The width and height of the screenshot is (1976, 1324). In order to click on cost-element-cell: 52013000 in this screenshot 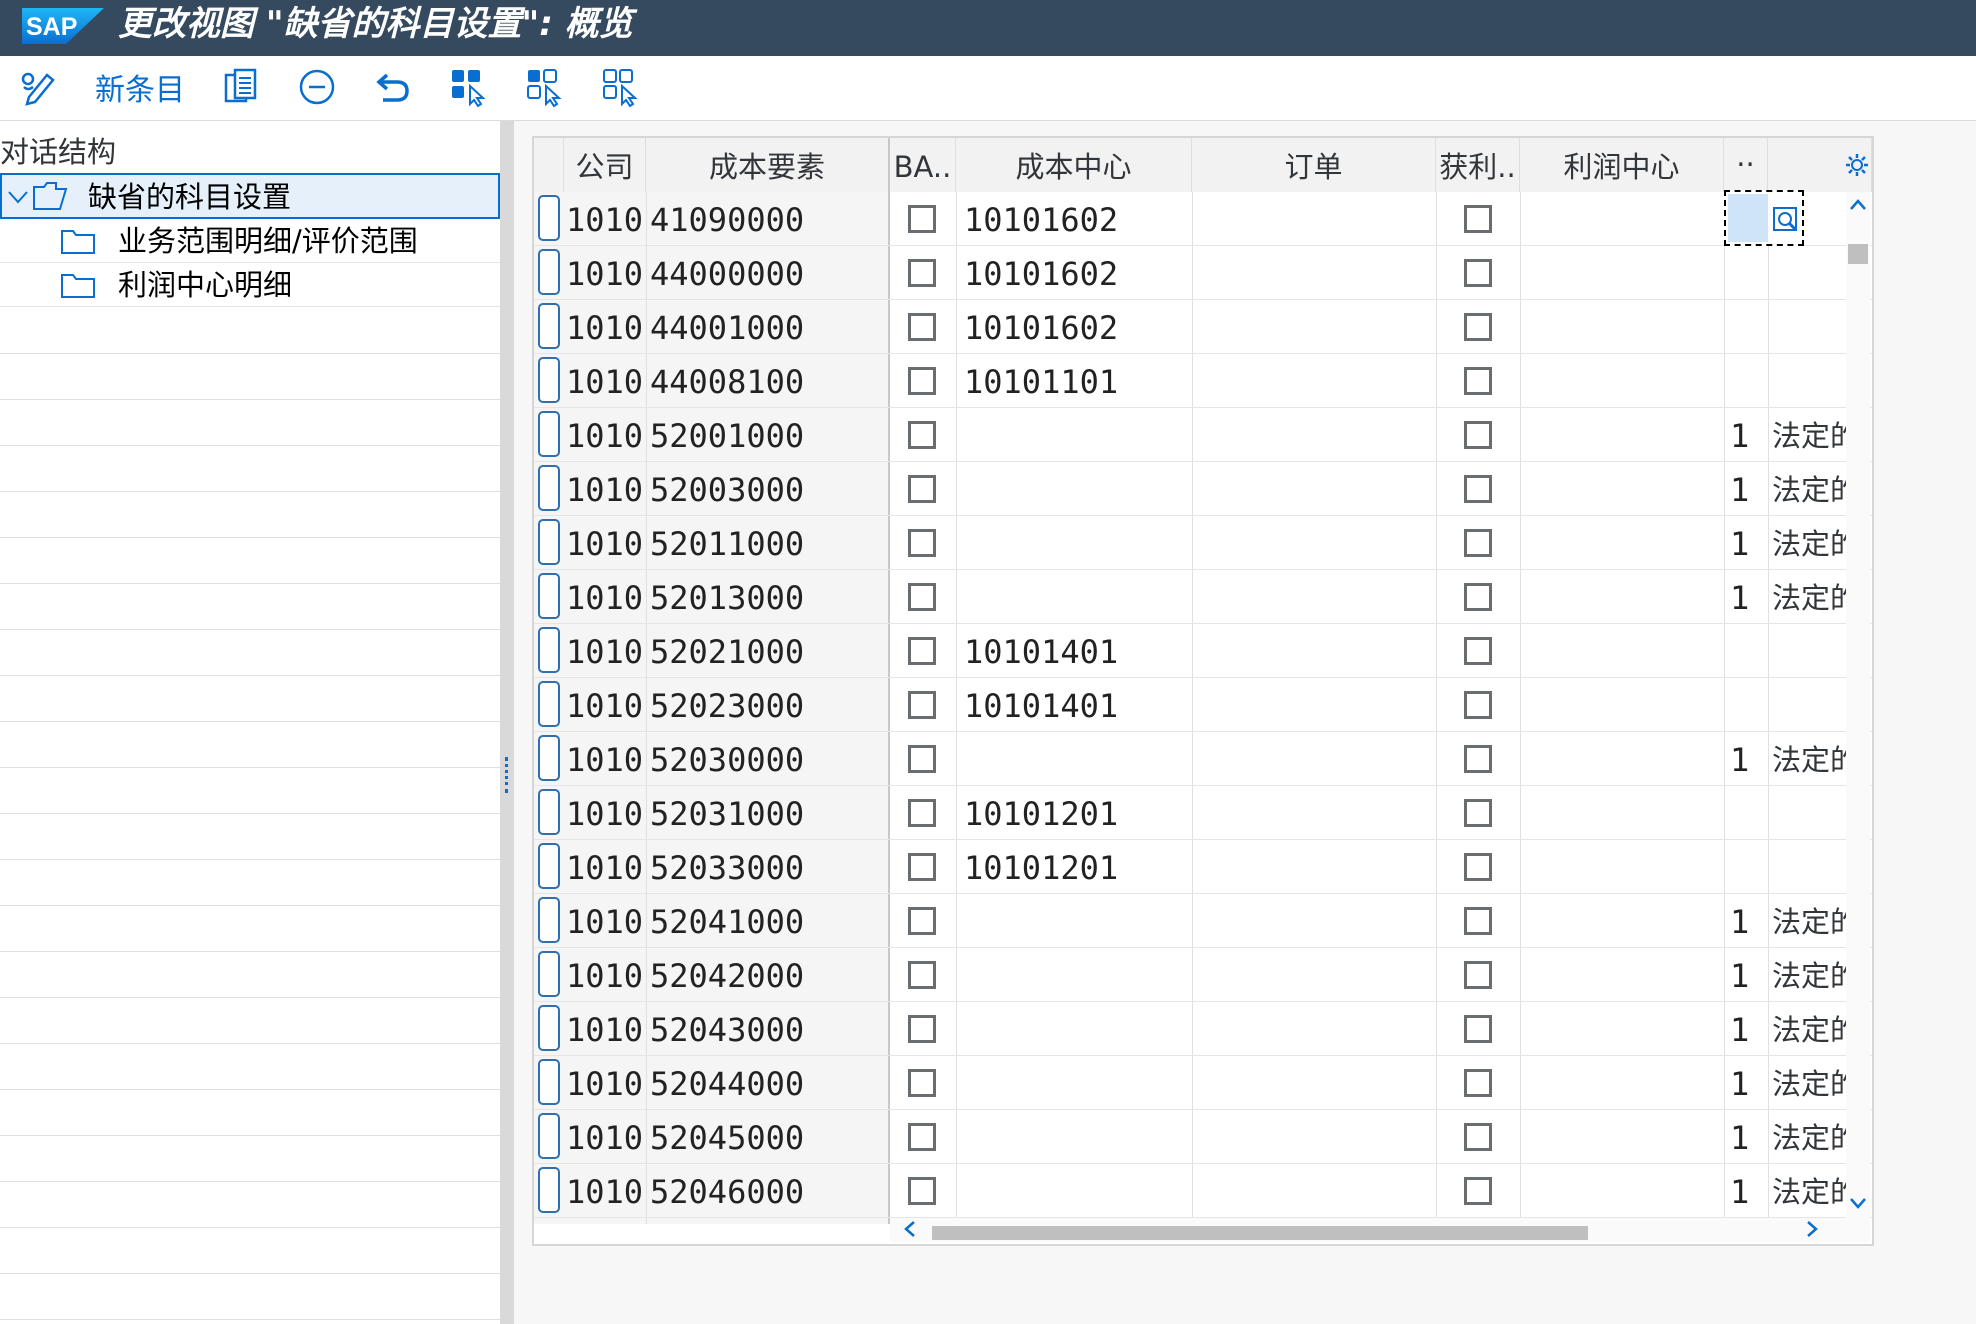, I will do `click(768, 597)`.